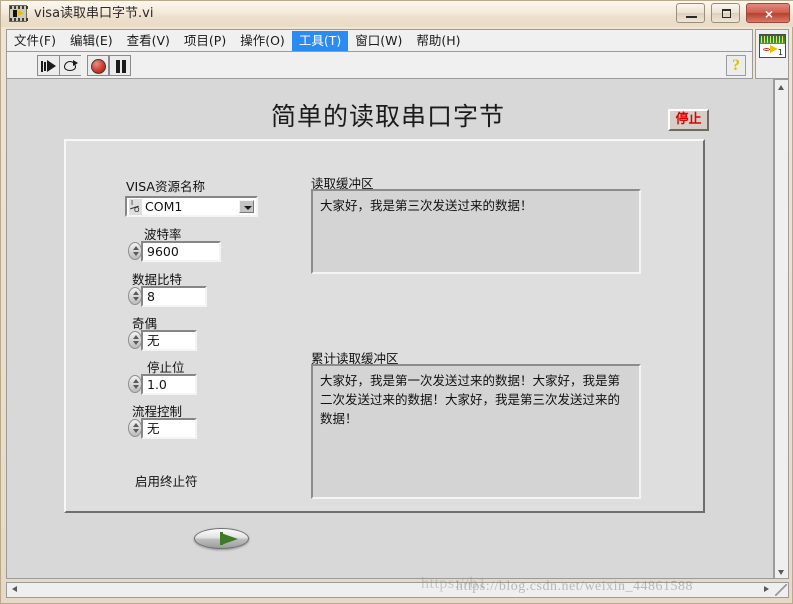 This screenshot has width=793, height=604. I want to click on pause-icon, so click(121, 66).